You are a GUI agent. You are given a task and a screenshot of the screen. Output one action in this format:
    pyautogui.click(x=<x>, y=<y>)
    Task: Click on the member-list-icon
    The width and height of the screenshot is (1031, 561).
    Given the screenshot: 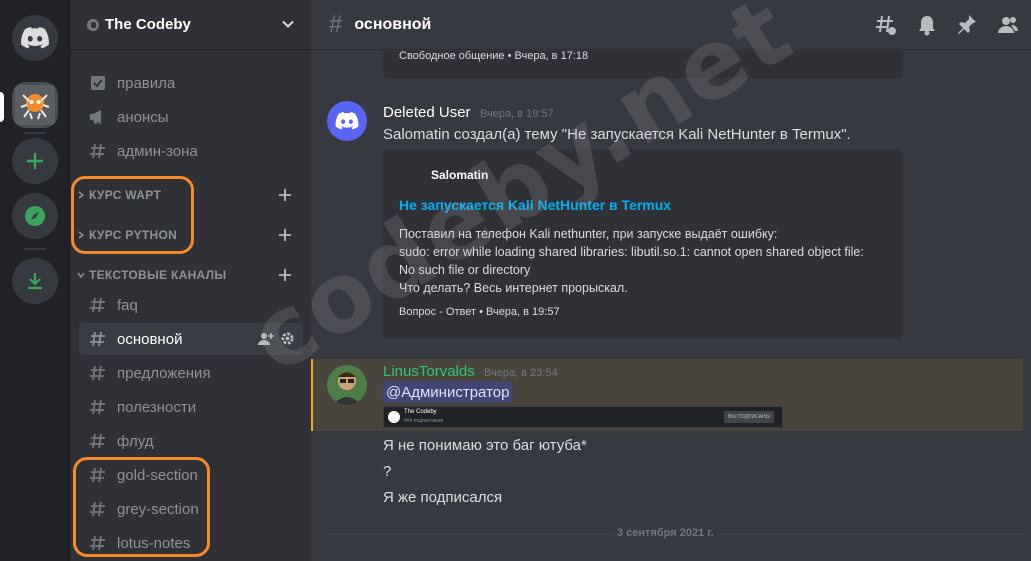 What is the action you would take?
    pyautogui.click(x=1008, y=25)
    